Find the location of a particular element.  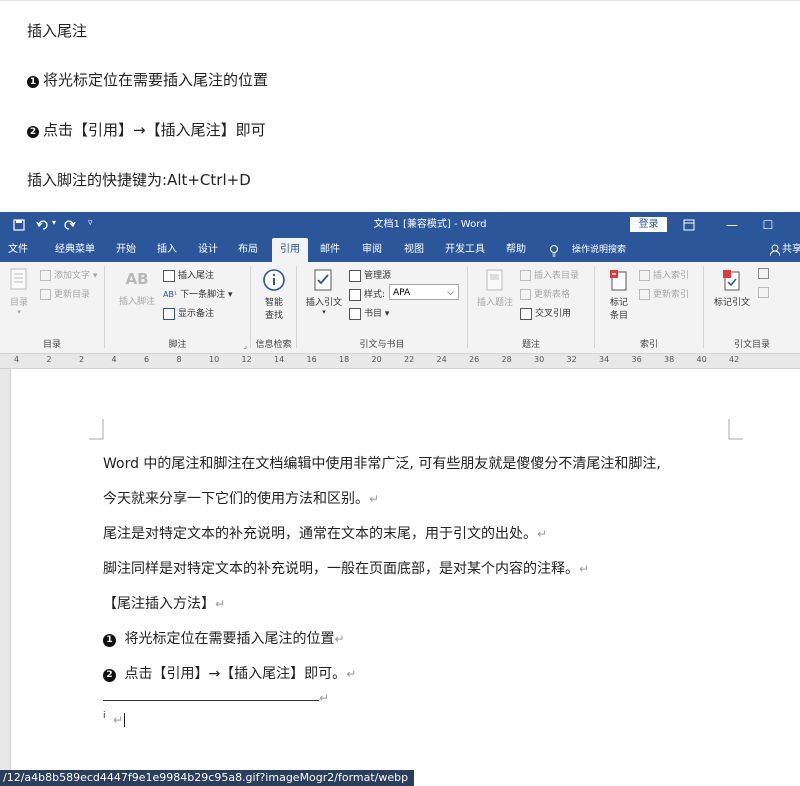

smart-lookup-label-1: 智能 is located at coordinates (273, 303).